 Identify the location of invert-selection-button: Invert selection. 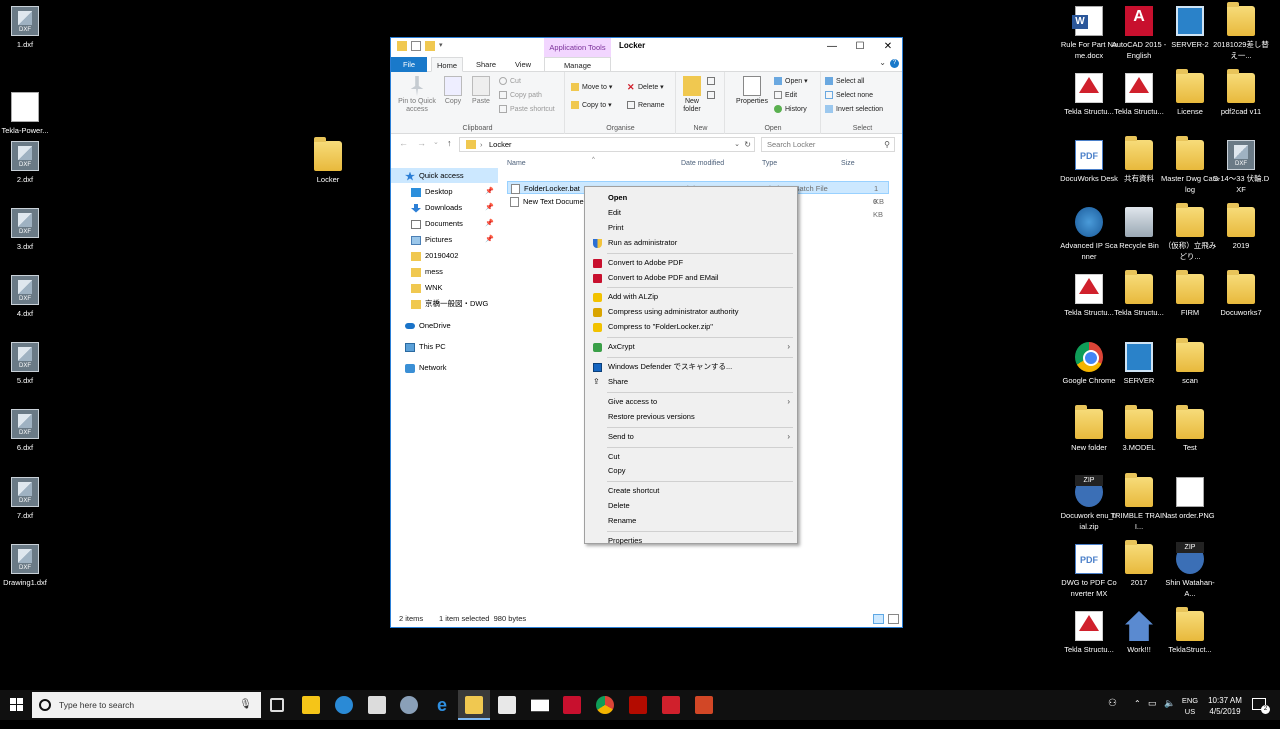
(854, 110).